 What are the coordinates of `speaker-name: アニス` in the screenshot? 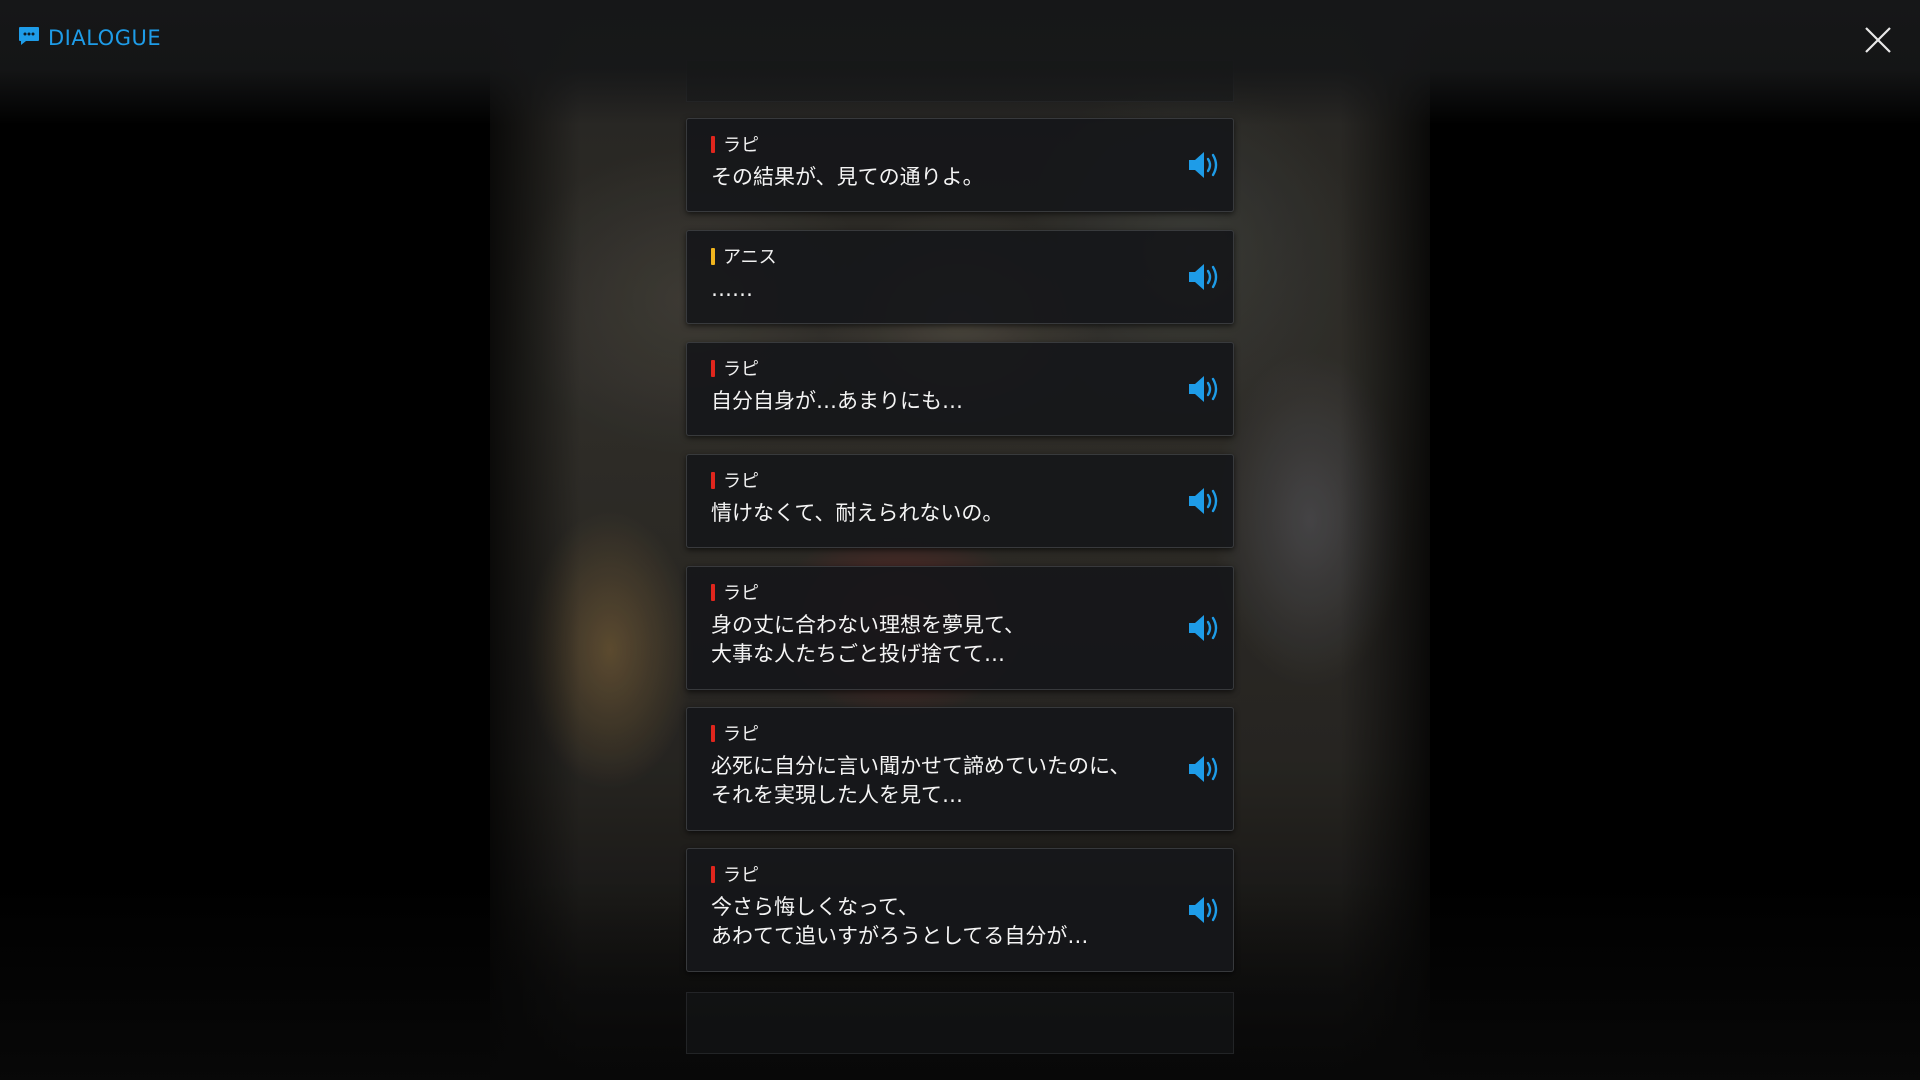 It's located at (750, 257).